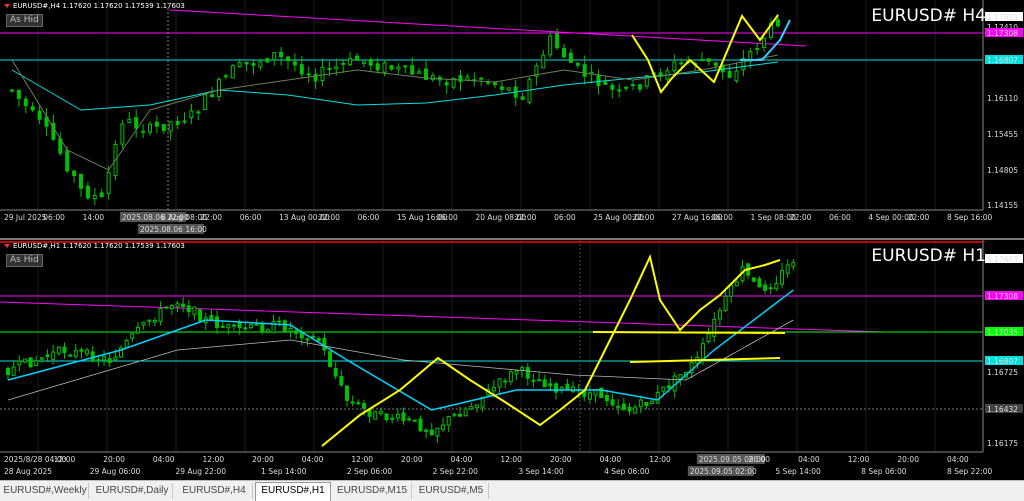  I want to click on h4-crosshair-time-label: 2025.08.06 16:00, so click(173, 229).